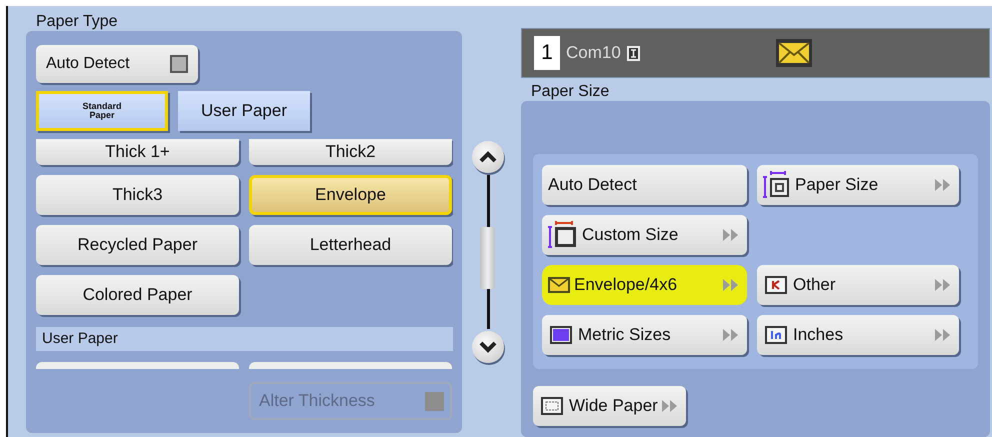  I want to click on chevron-up-icon, so click(488, 157).